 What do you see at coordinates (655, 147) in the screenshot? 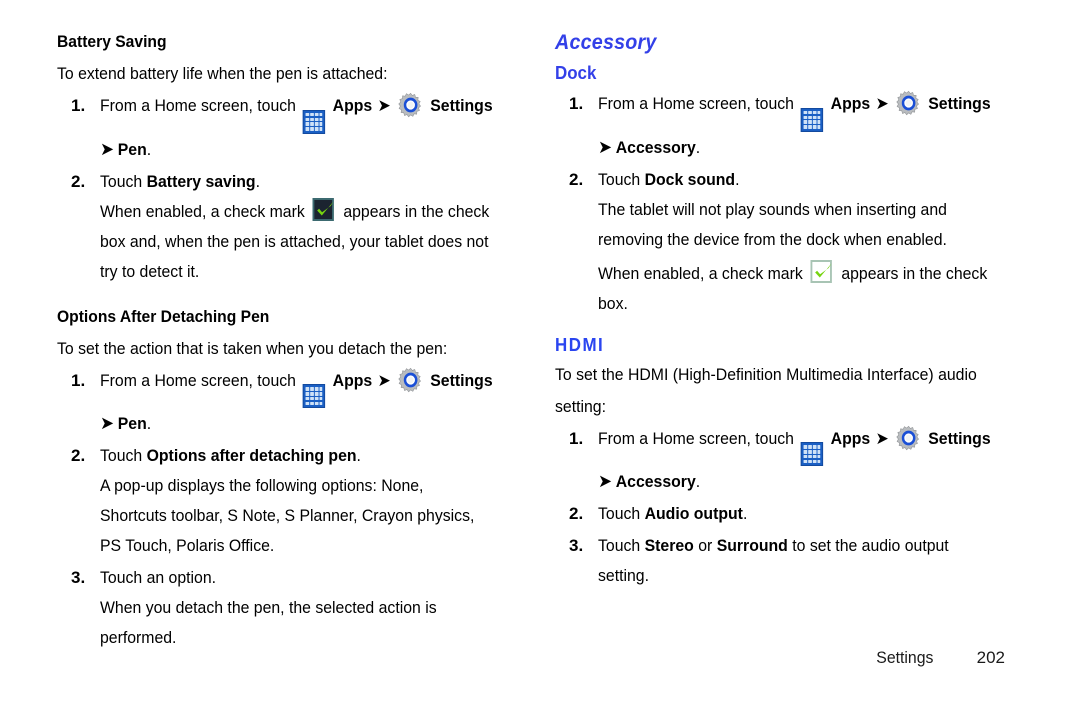
I see `step-target: Accessory` at bounding box center [655, 147].